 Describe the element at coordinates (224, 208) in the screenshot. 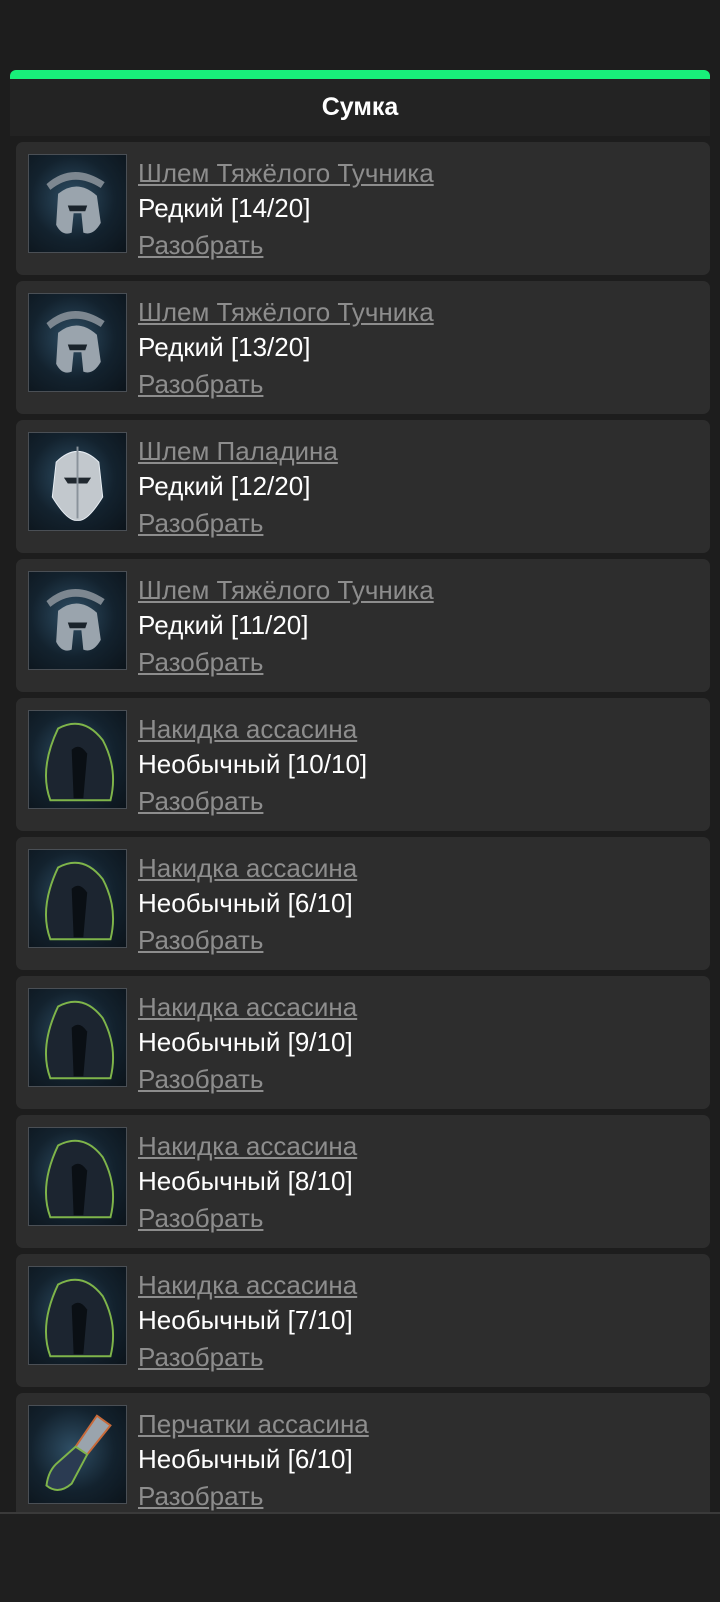

I see `item-rarity: Редкий [14/20]` at that location.